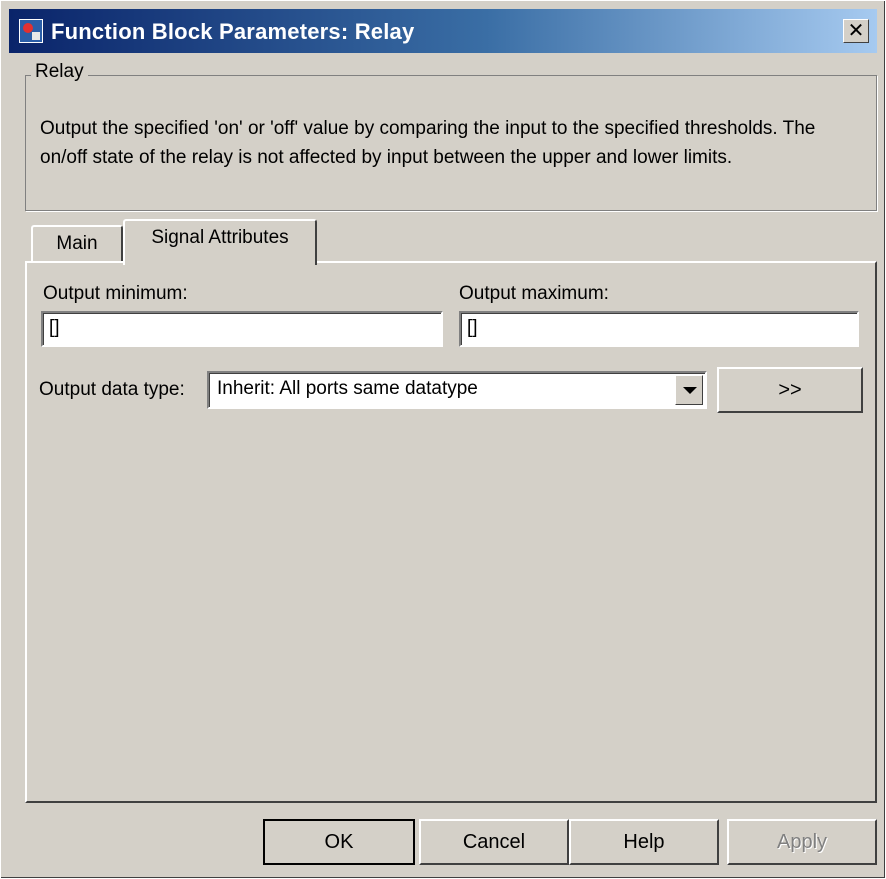 The height and width of the screenshot is (879, 886). Describe the element at coordinates (233, 31) in the screenshot. I see `window-title: Function Block Parameters: Relay` at that location.